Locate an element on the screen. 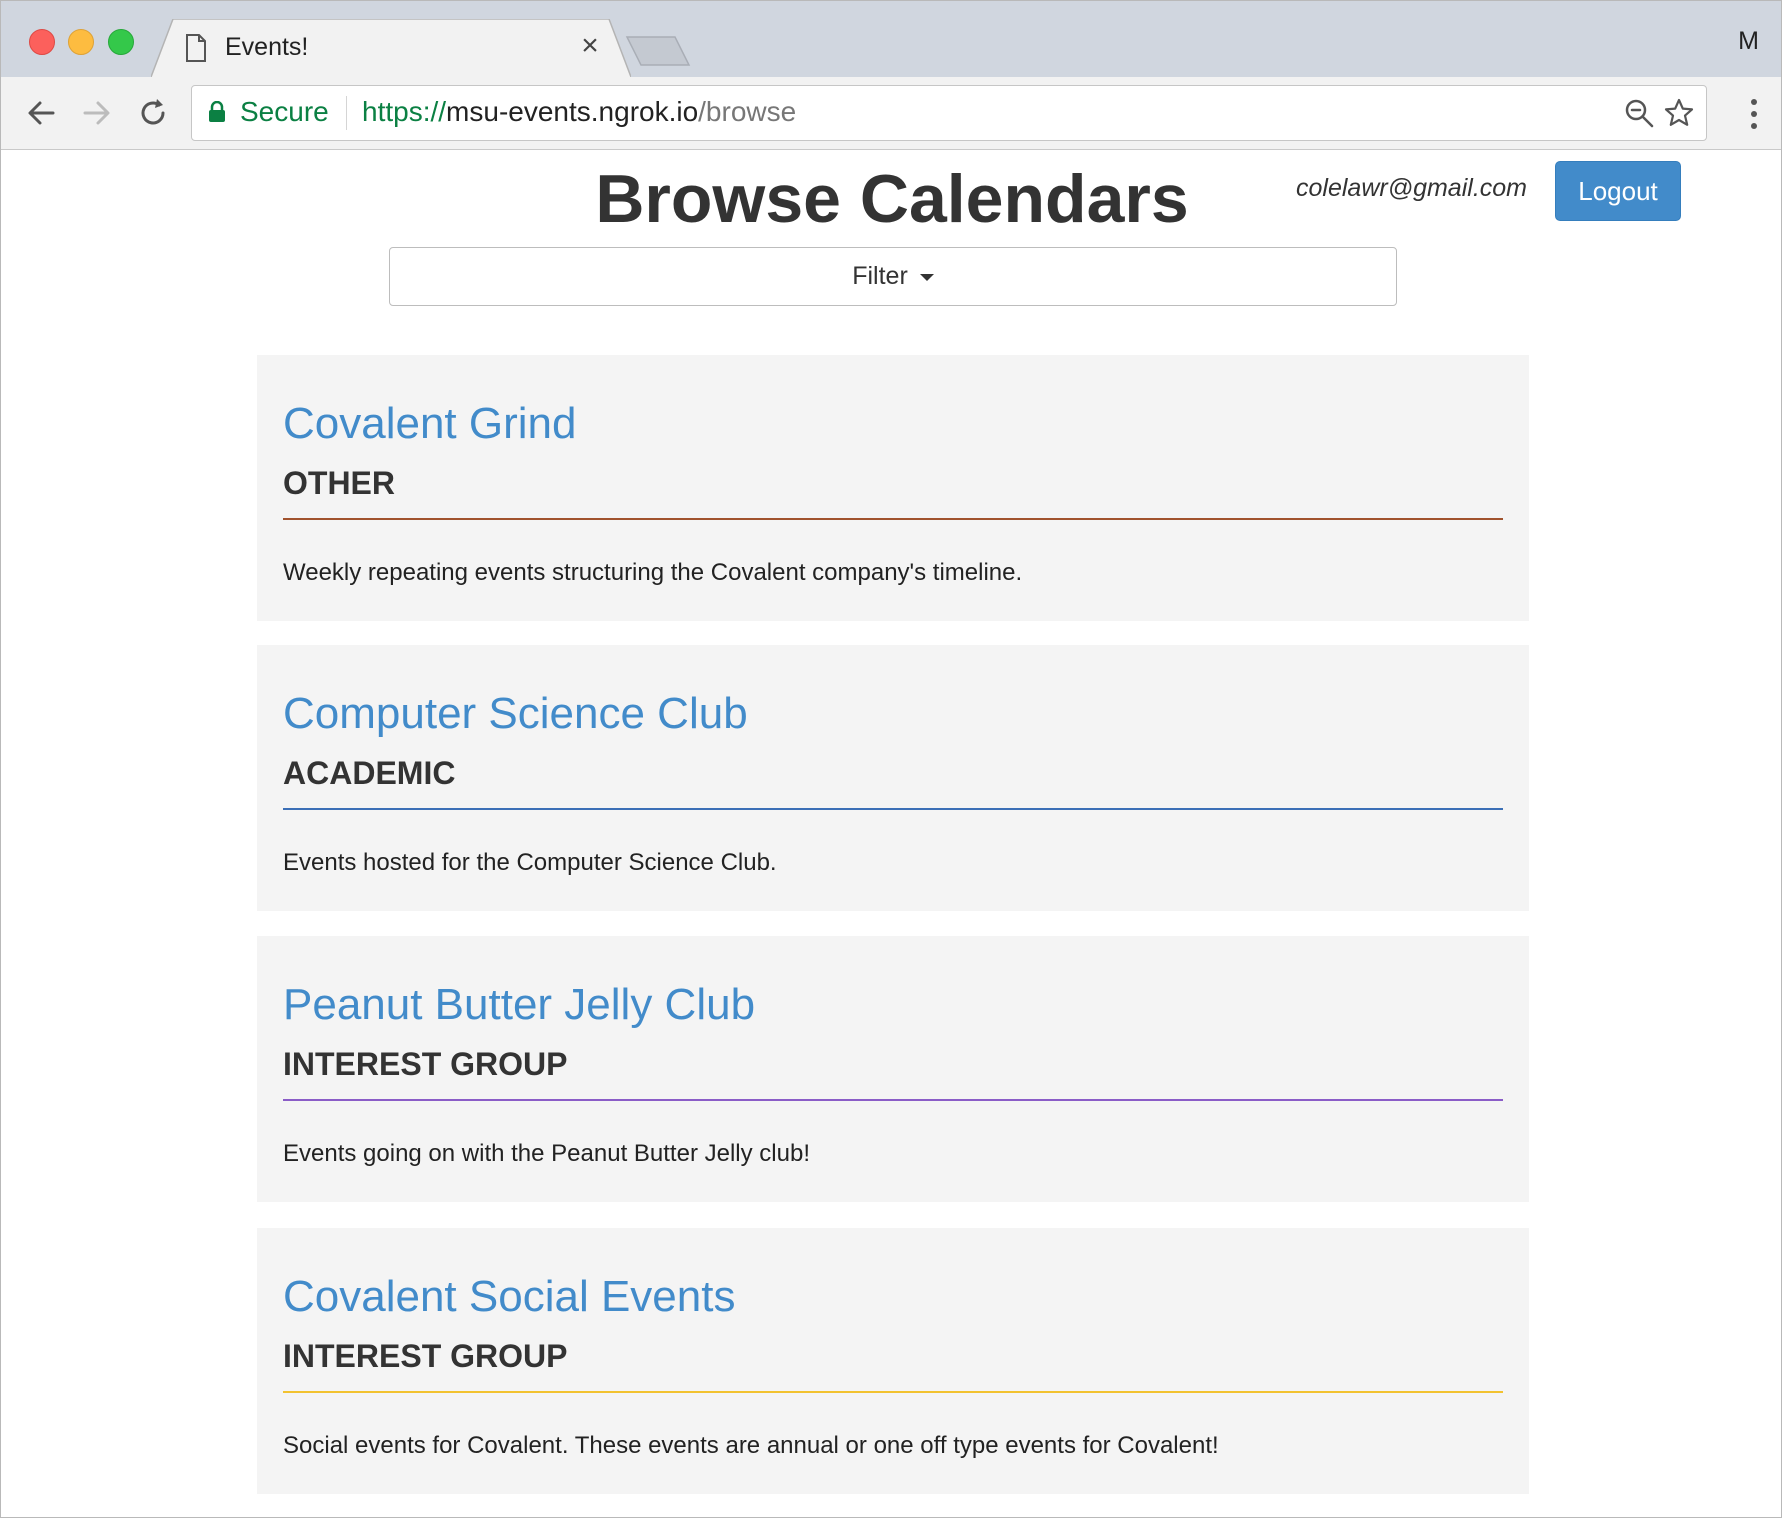 The width and height of the screenshot is (1782, 1518). calendar-category: ACADEMIC is located at coordinates (369, 773).